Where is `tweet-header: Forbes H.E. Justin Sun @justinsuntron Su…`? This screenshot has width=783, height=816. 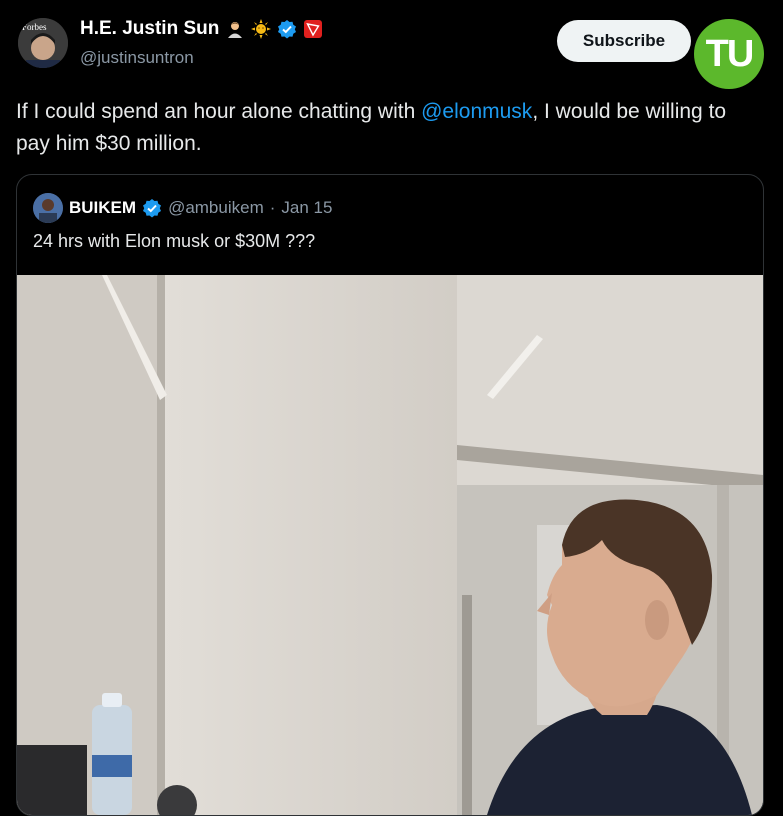
tweet-header: Forbes H.E. Justin Sun @justinsuntron Su… is located at coordinates (391, 45).